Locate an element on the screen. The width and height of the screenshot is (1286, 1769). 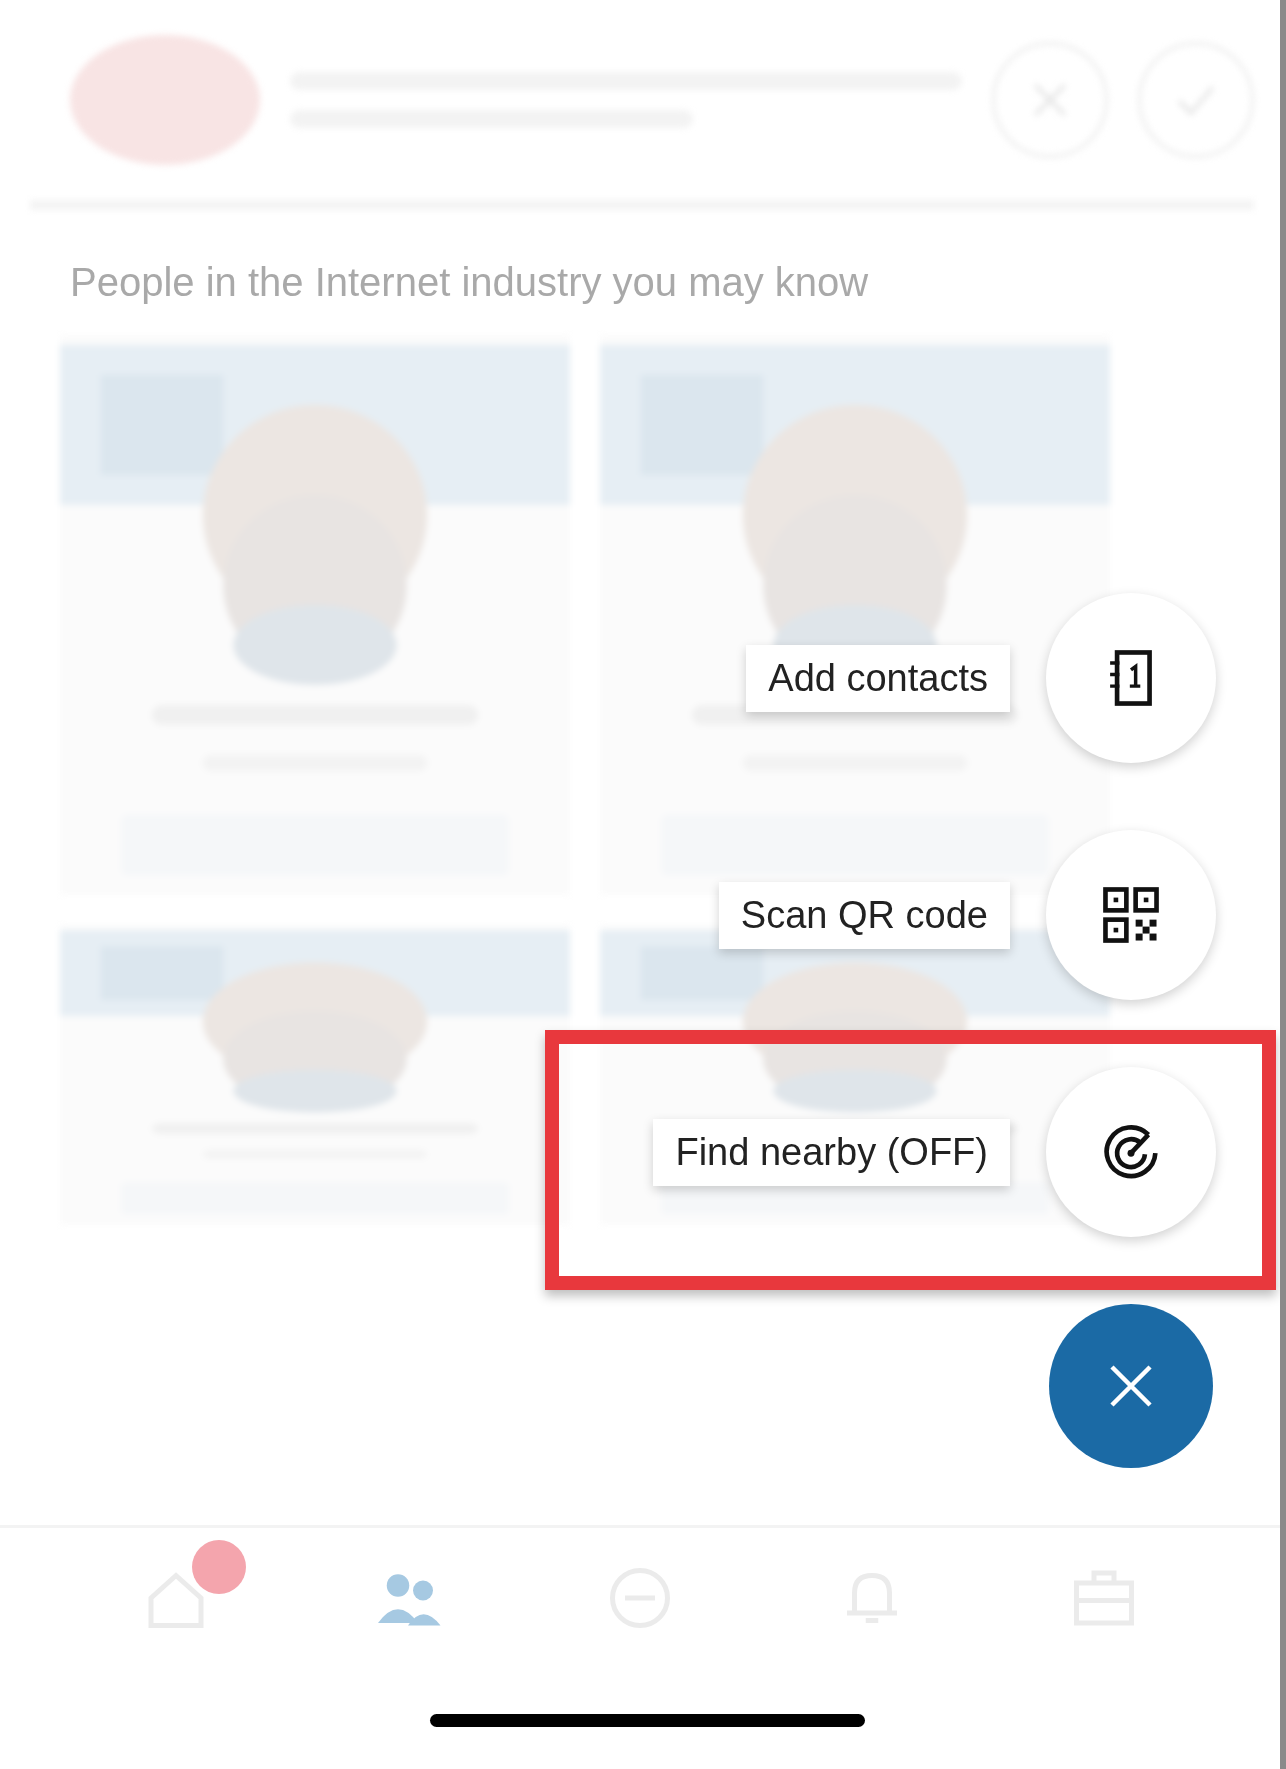
section-heading: People in the Internet industry you may know is located at coordinates (469, 282).